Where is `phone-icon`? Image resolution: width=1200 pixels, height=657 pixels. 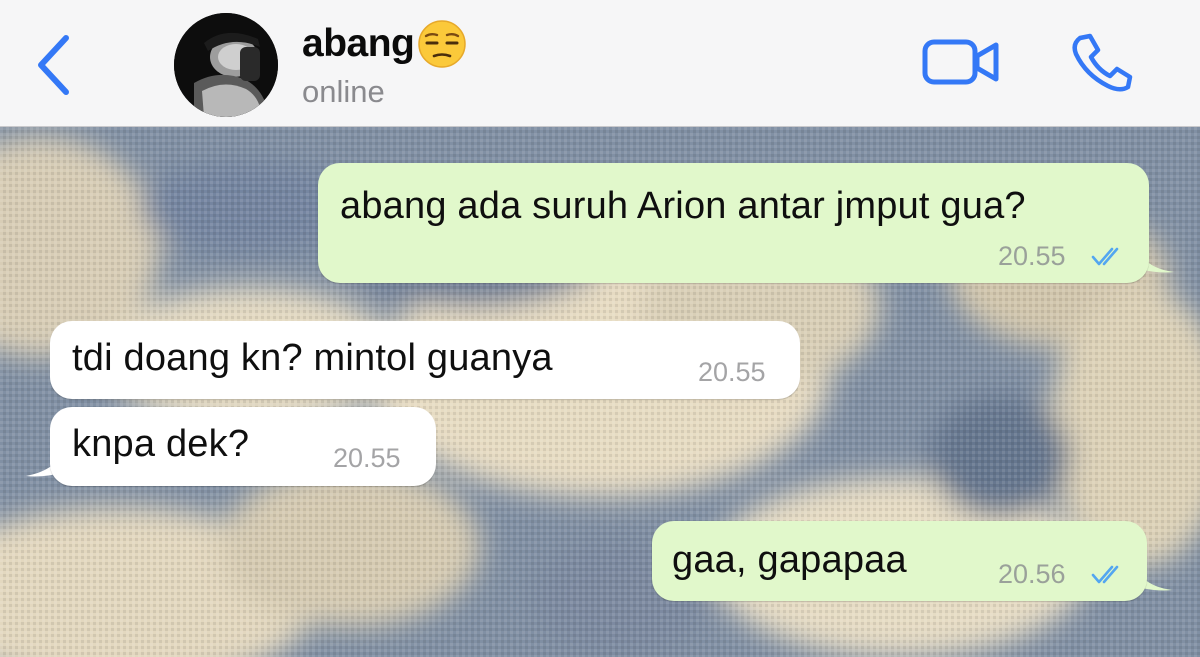
phone-icon is located at coordinates (1102, 62).